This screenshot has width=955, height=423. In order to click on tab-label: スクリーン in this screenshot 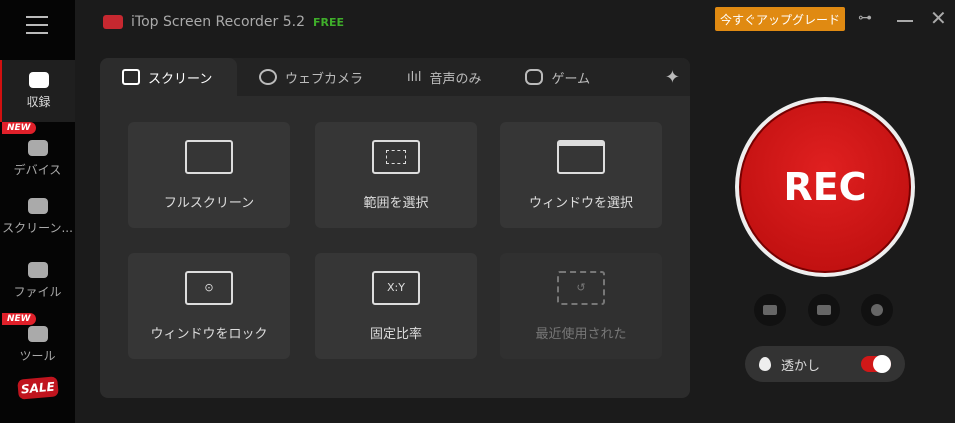, I will do `click(180, 79)`.